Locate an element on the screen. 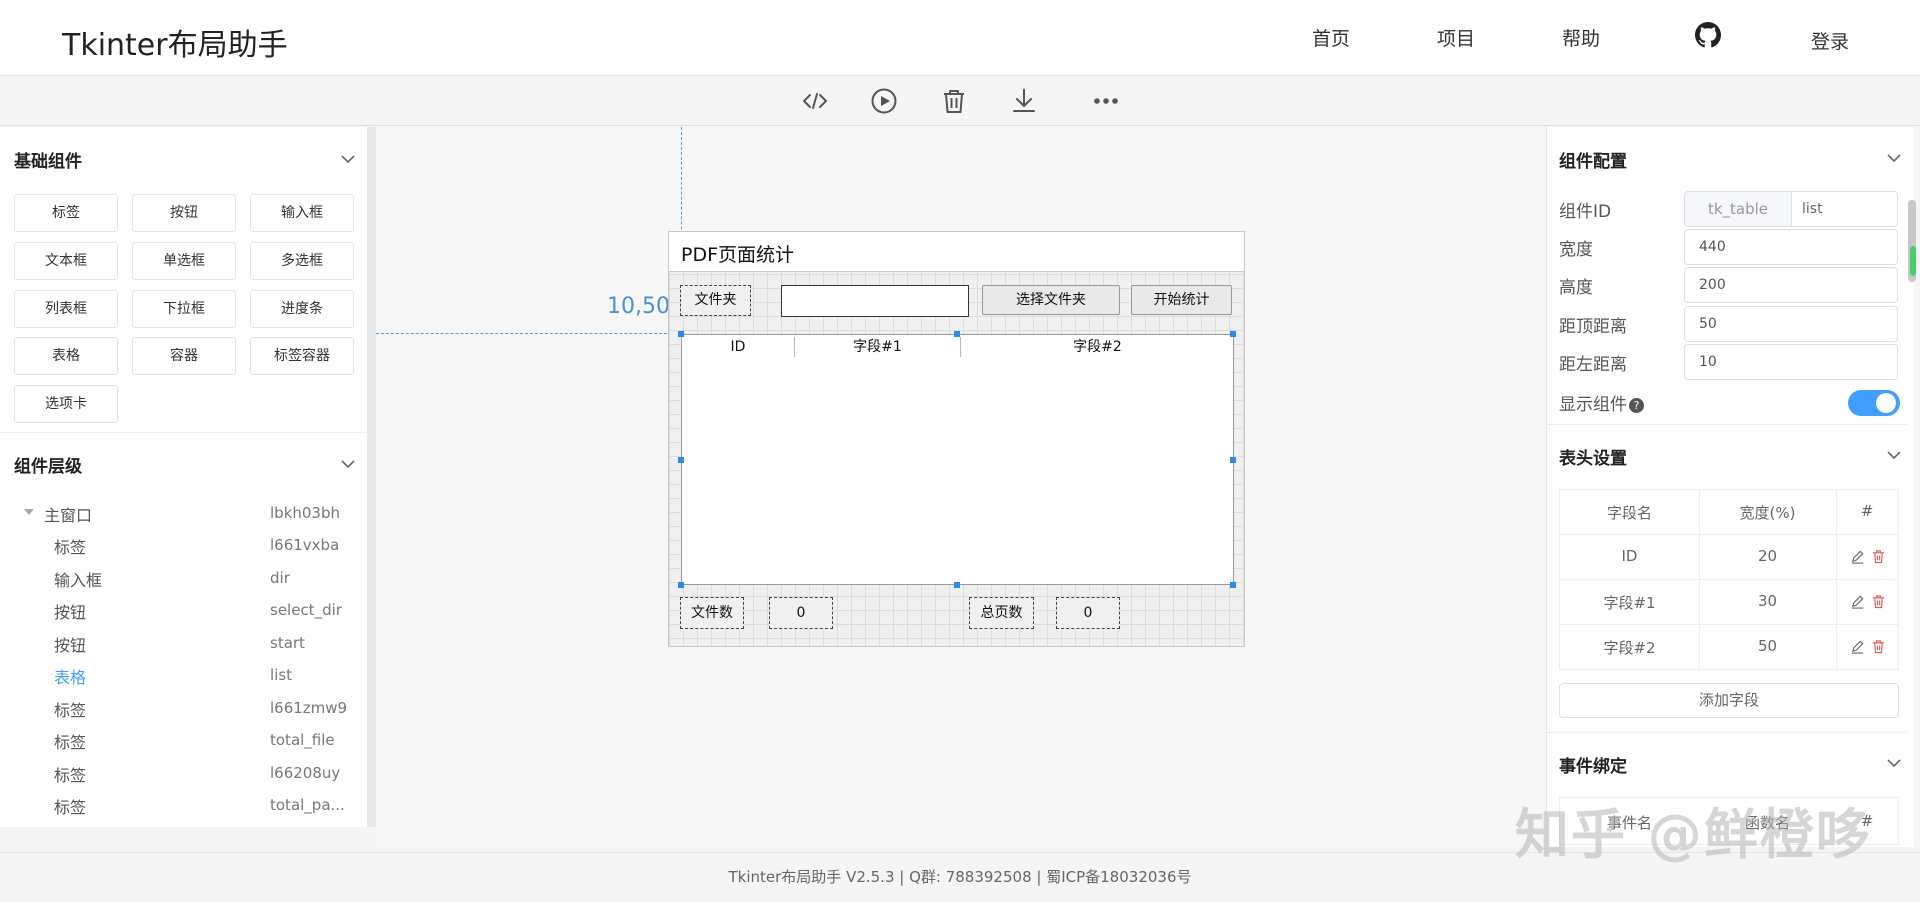 The image size is (1920, 902). component-id-input: list is located at coordinates (1844, 209).